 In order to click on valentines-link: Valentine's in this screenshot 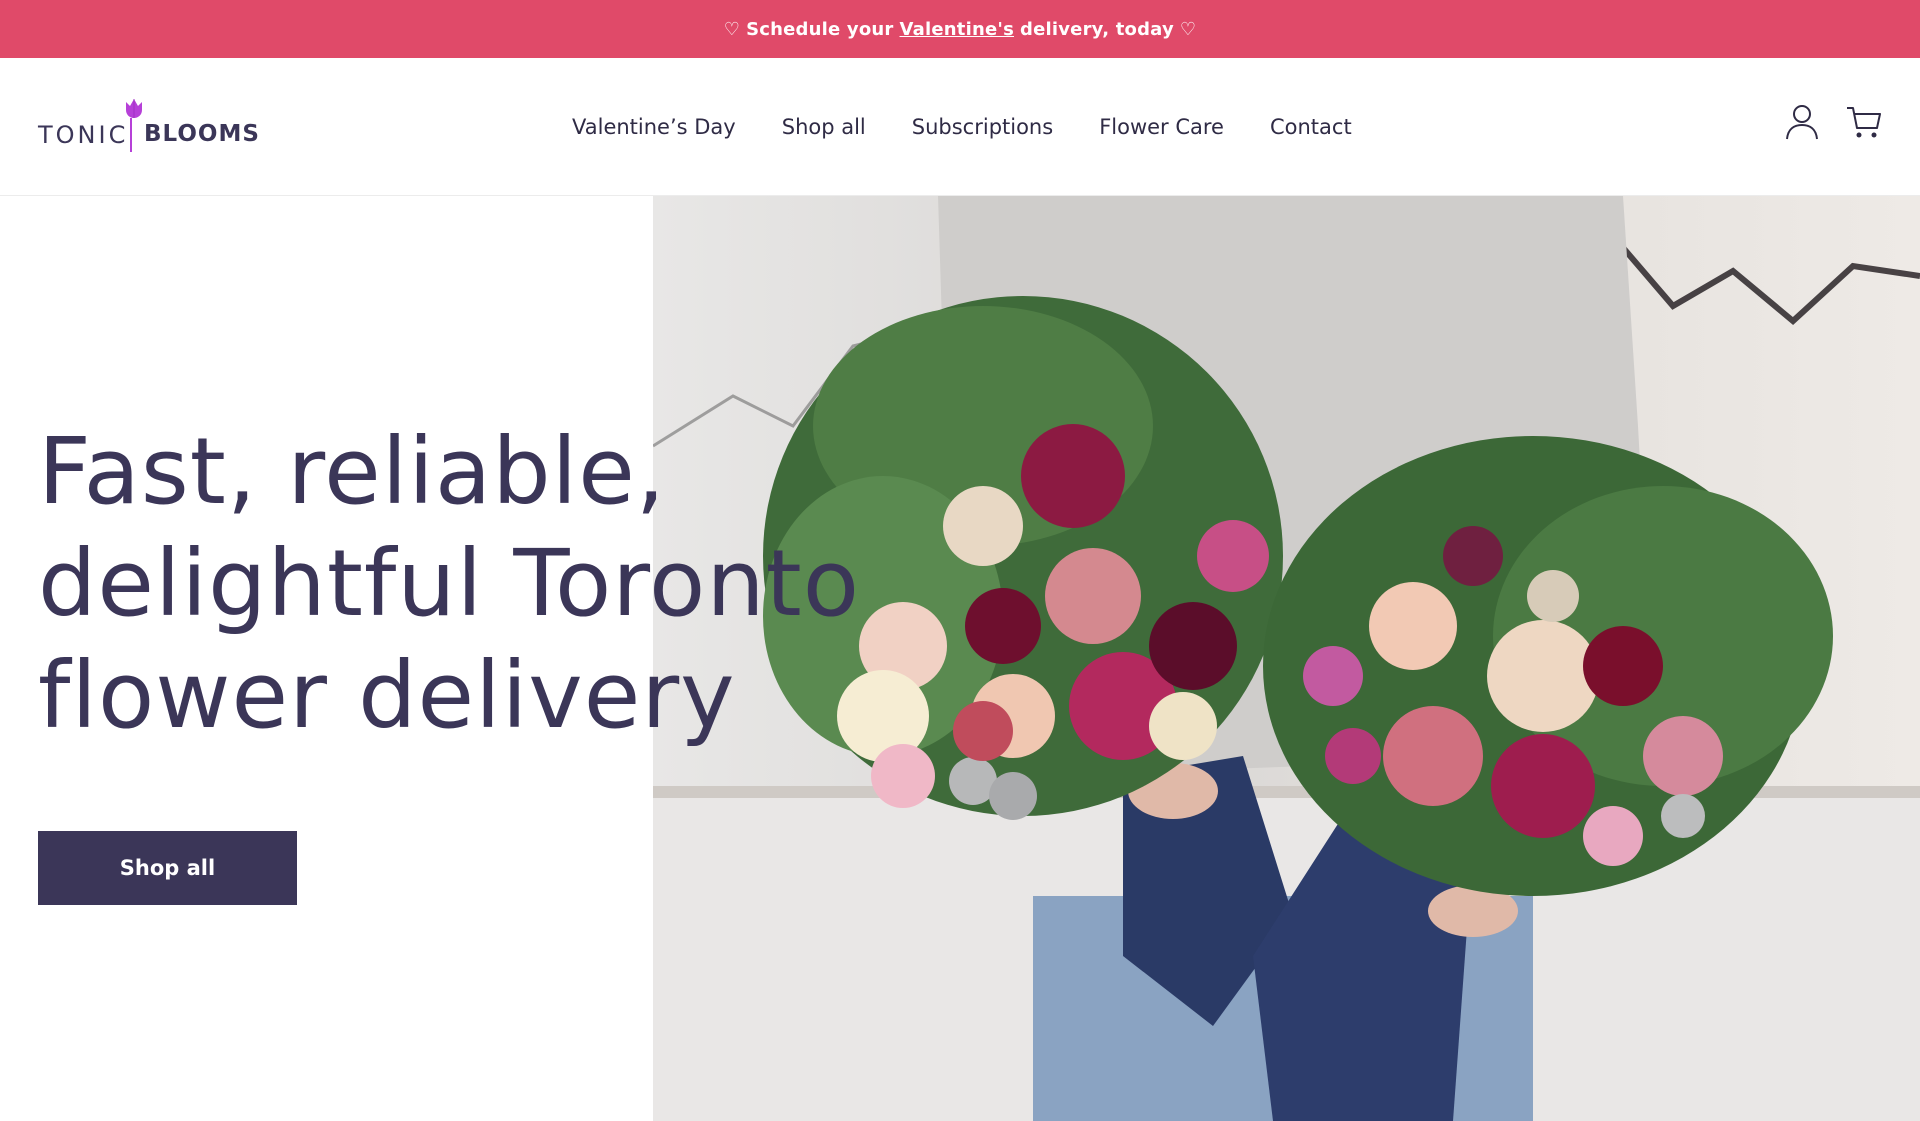, I will do `click(957, 29)`.